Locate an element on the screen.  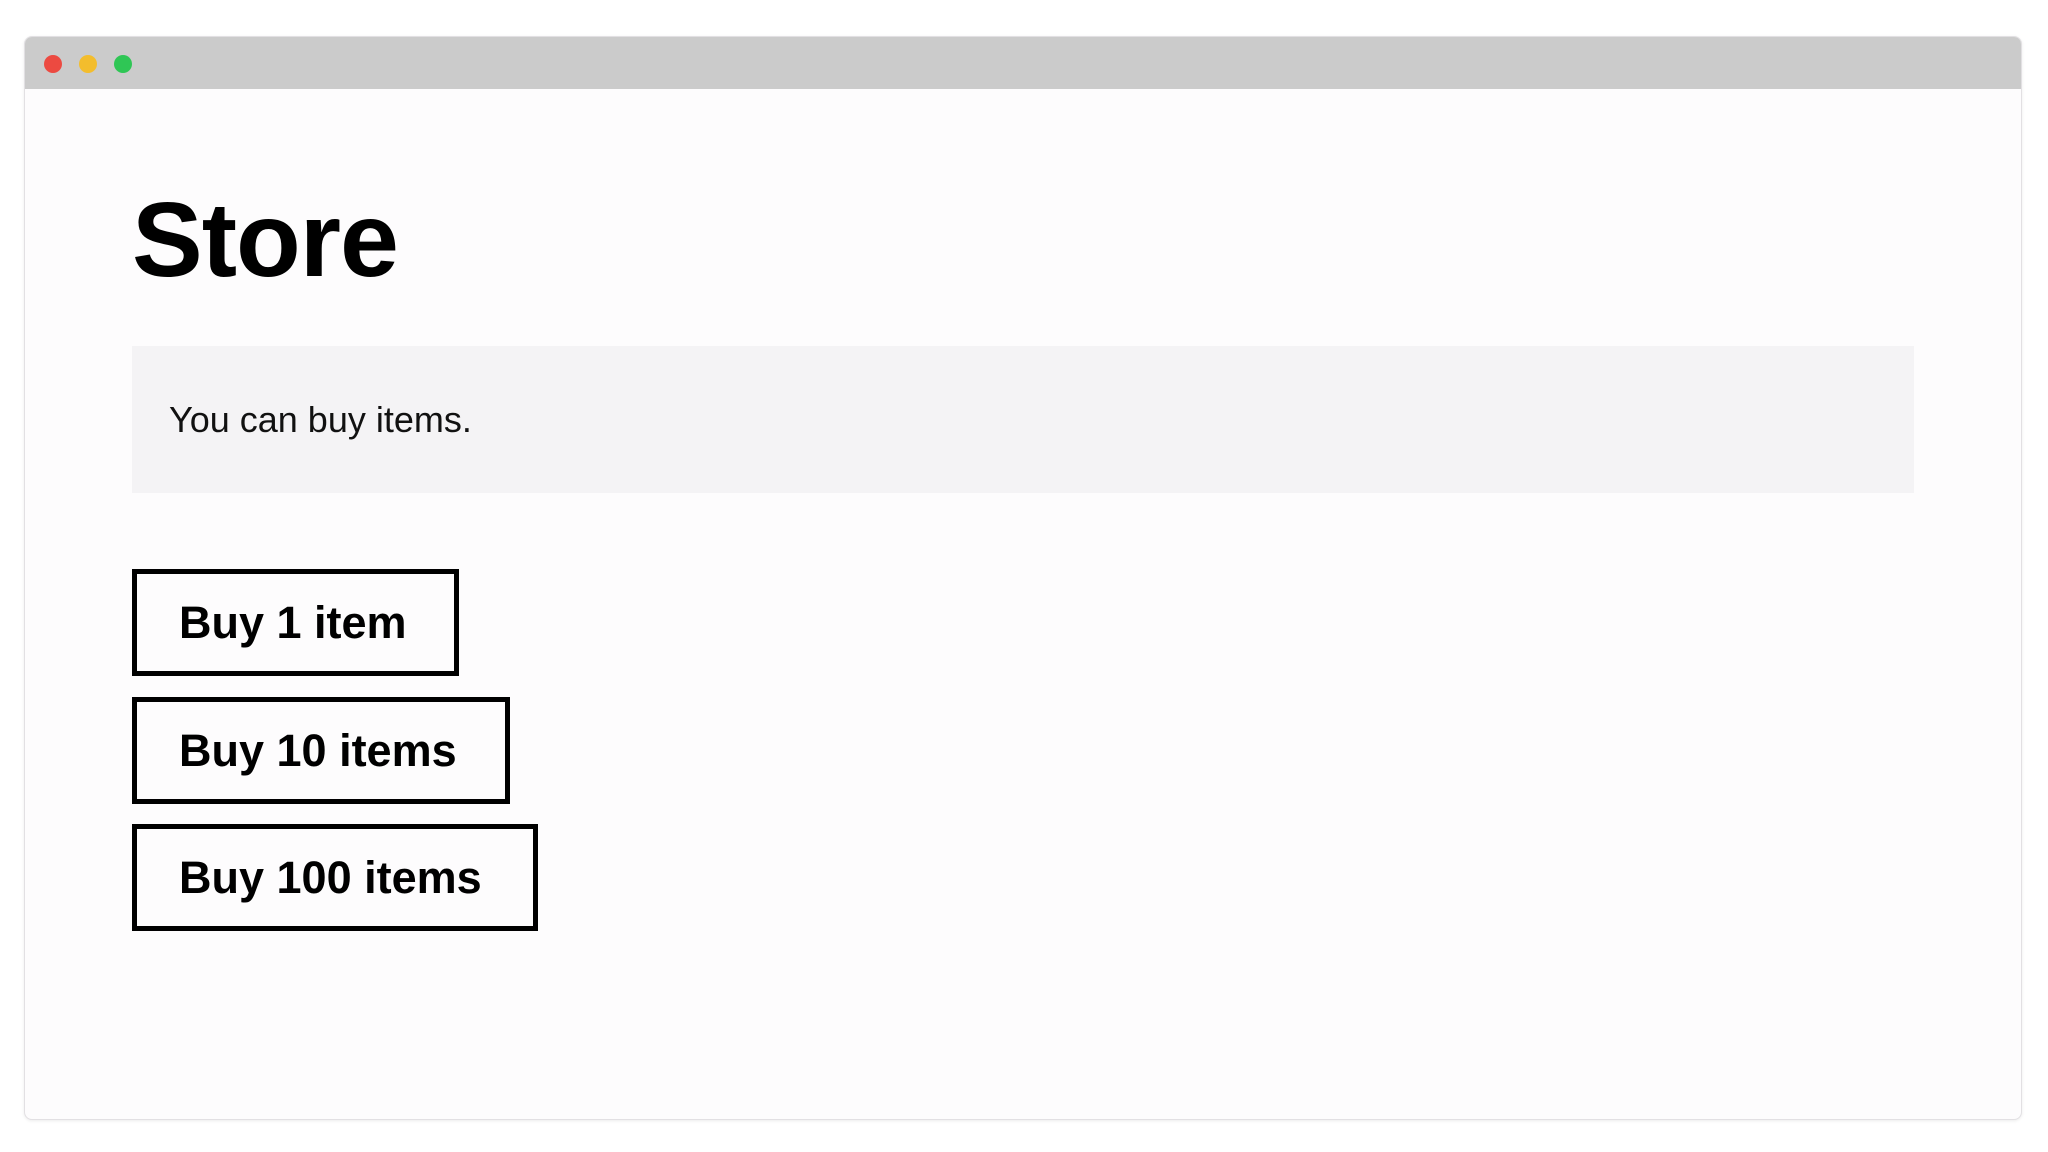
buy-1-item-button: Buy 1 item is located at coordinates (295, 622).